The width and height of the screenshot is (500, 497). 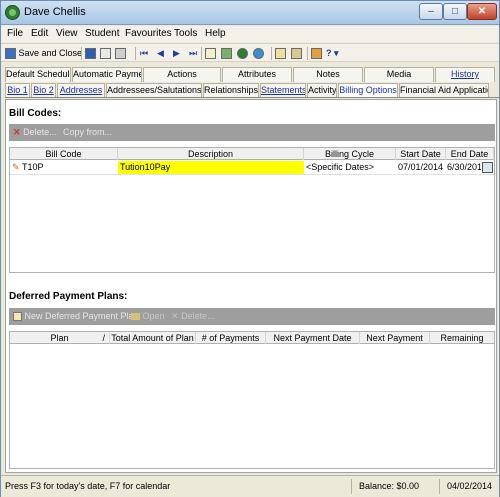 What do you see at coordinates (16, 167) in the screenshot?
I see `edit-pencil-icon: ✎` at bounding box center [16, 167].